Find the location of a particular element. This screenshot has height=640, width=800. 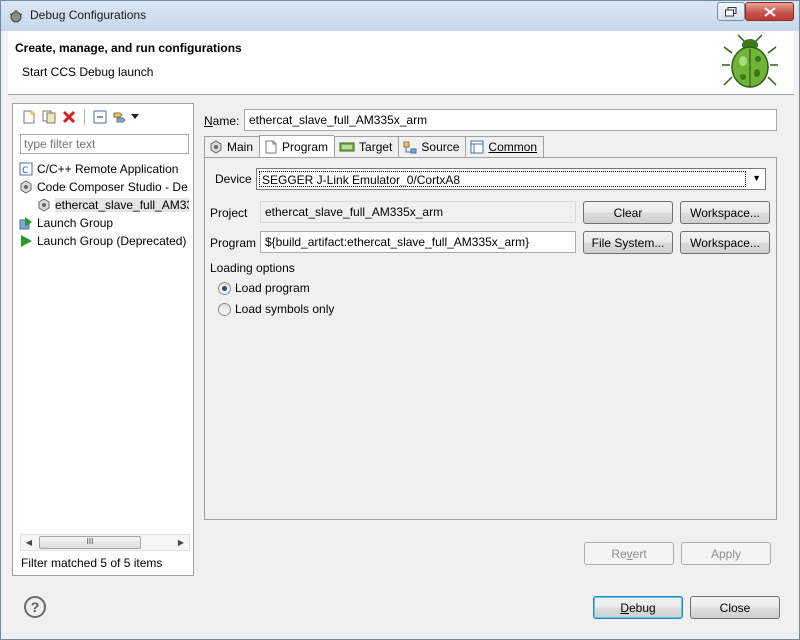

filter-status: Filter matched 5 of 5 items is located at coordinates (92, 563).